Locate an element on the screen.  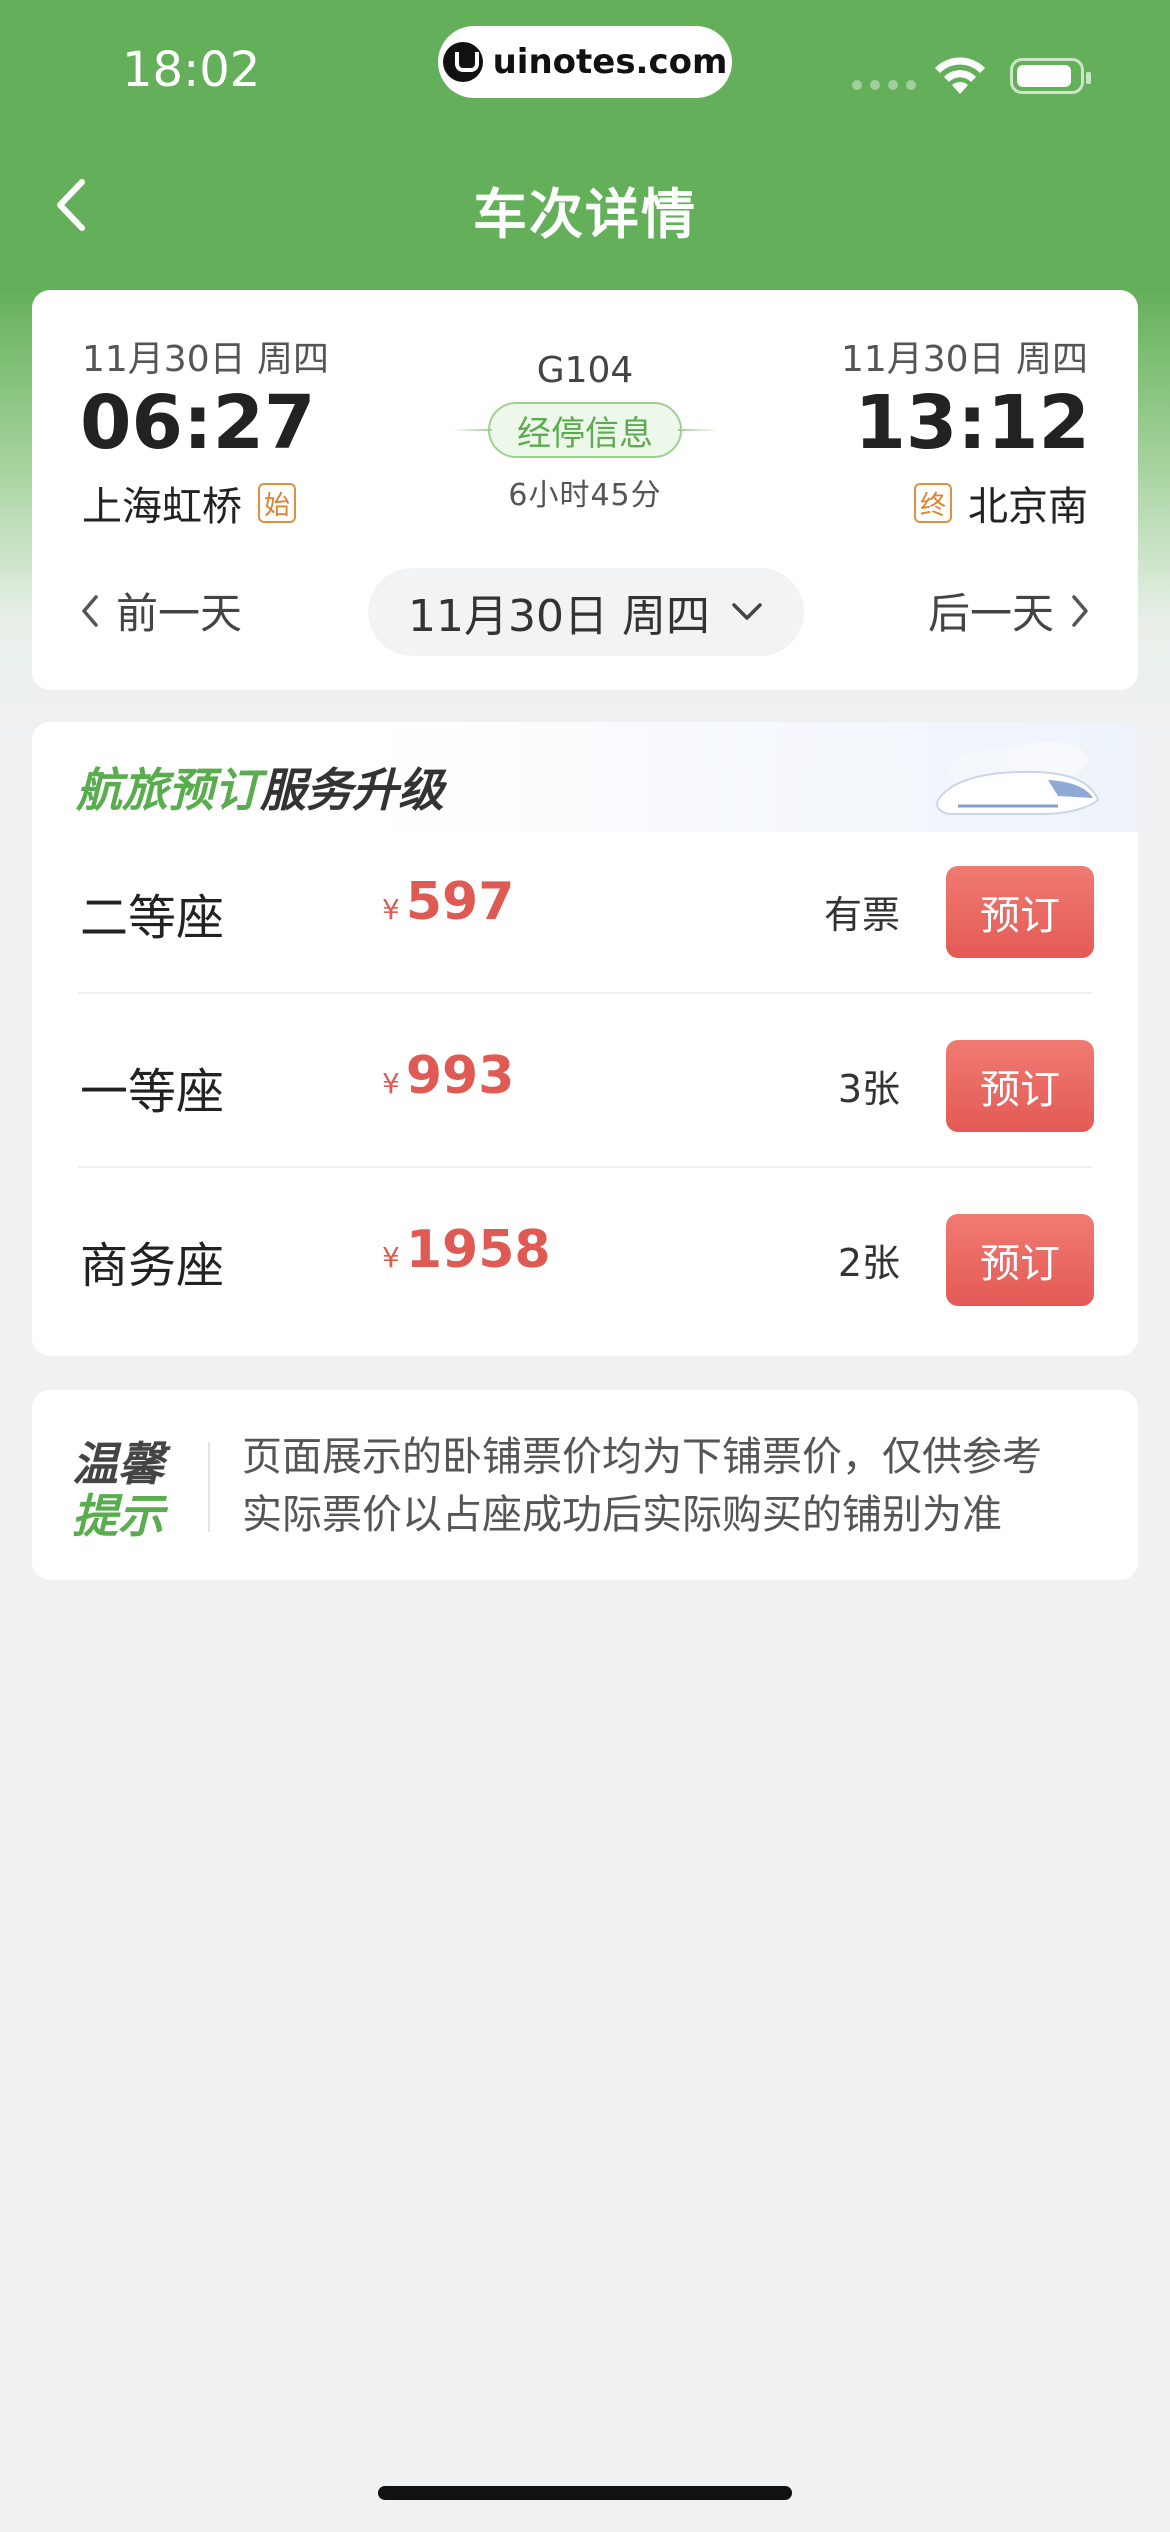
page-title: 车次详情 is located at coordinates (585, 214).